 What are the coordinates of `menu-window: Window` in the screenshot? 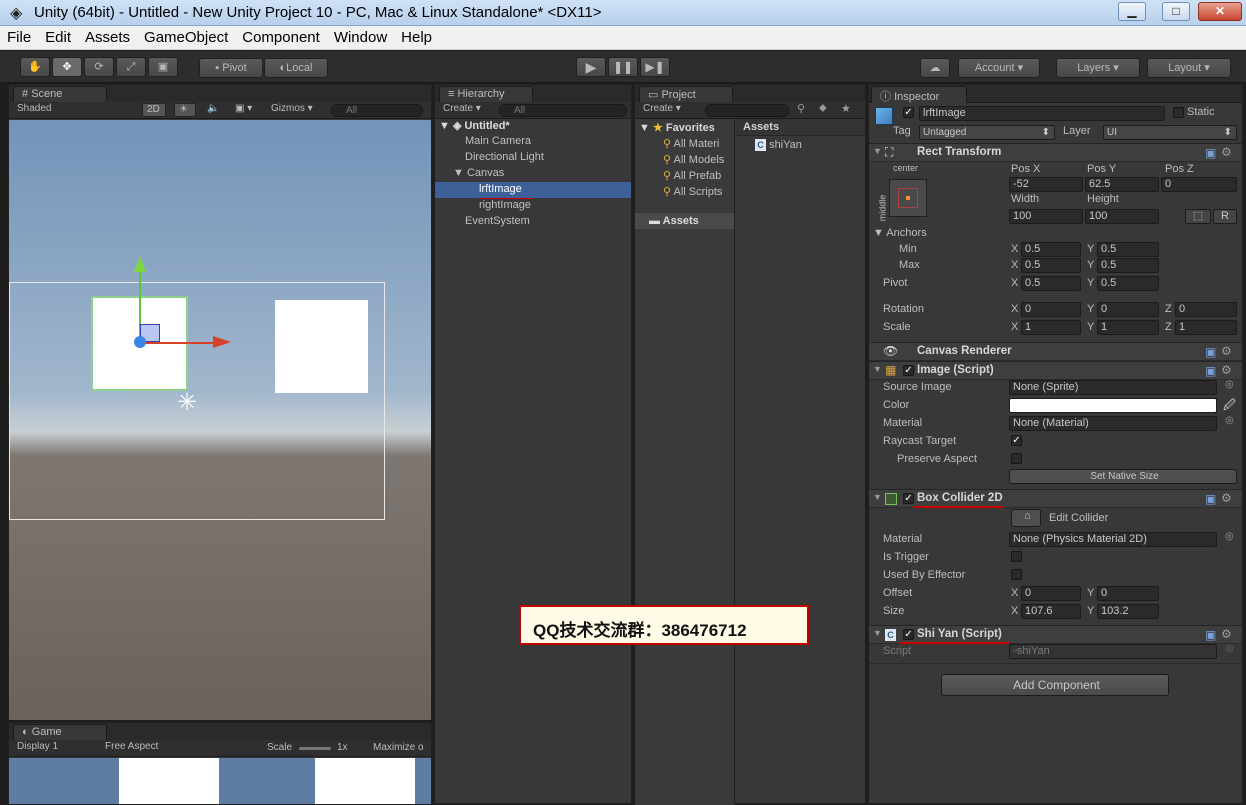 It's located at (360, 36).